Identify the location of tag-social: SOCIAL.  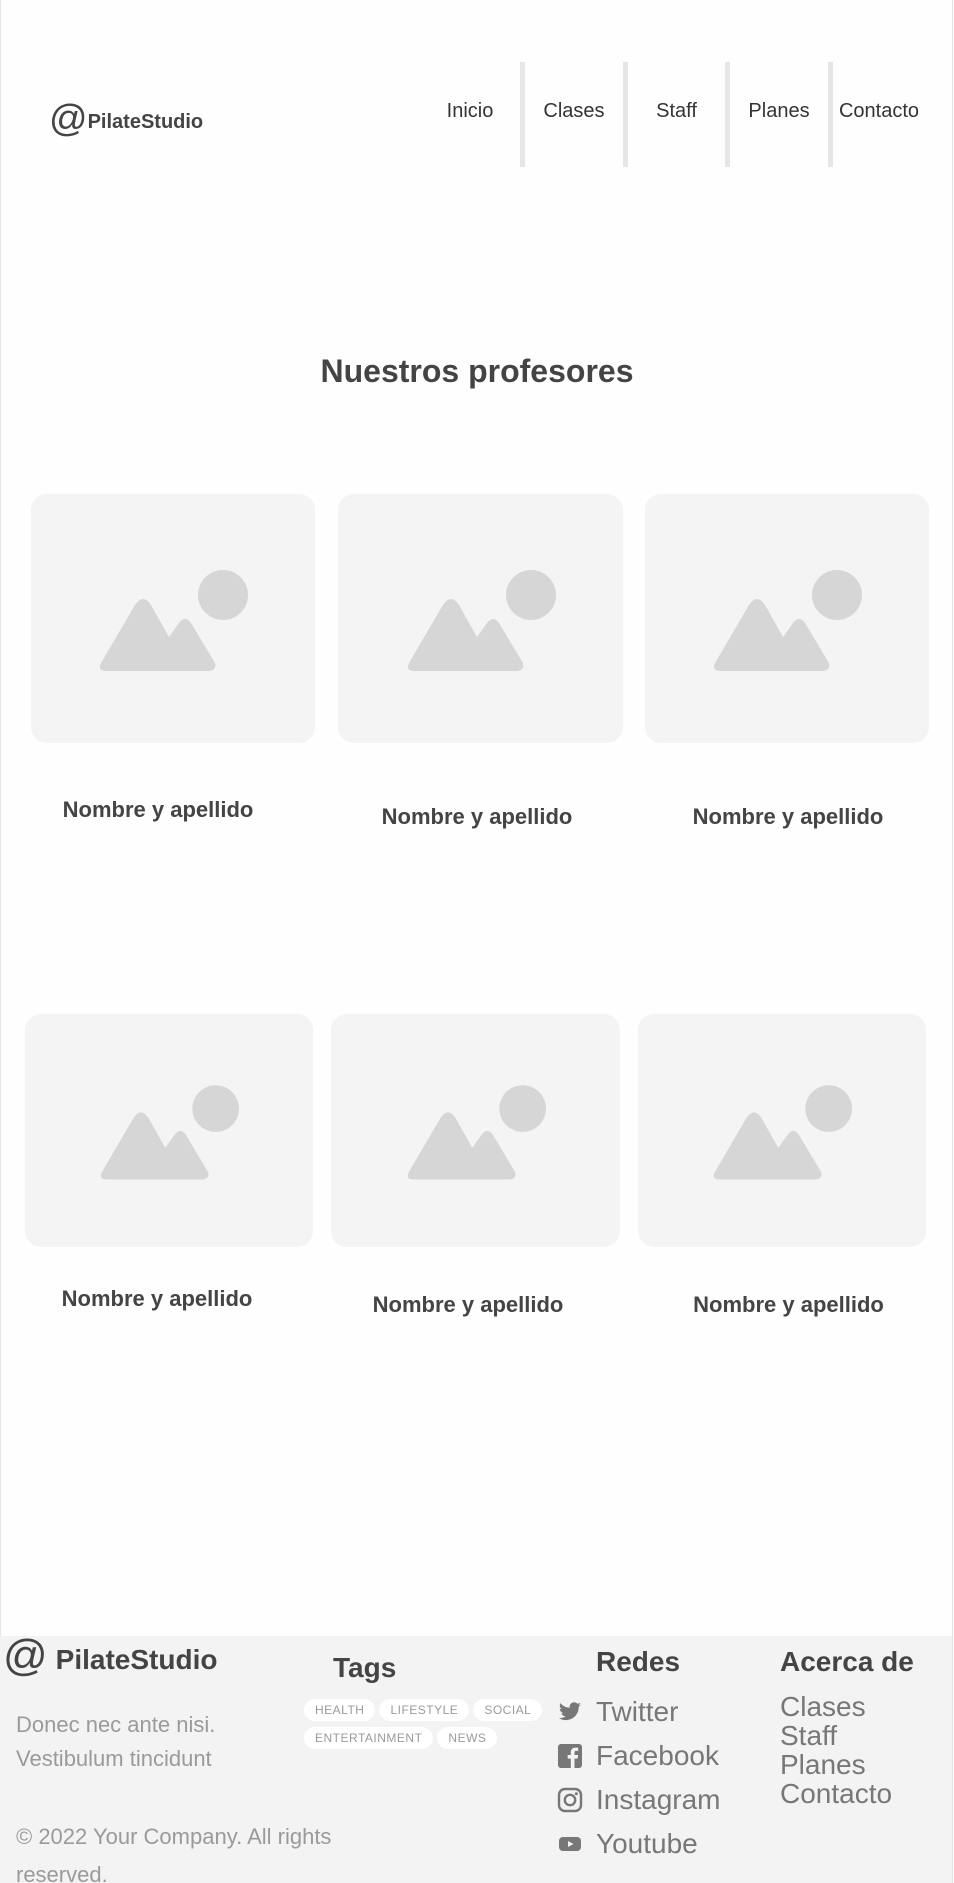
(508, 1710).